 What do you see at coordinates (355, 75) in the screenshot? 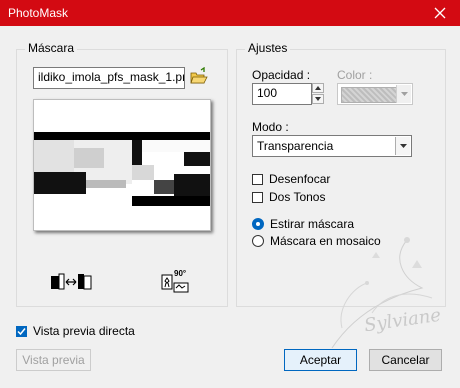
I see `color-label: Color :` at bounding box center [355, 75].